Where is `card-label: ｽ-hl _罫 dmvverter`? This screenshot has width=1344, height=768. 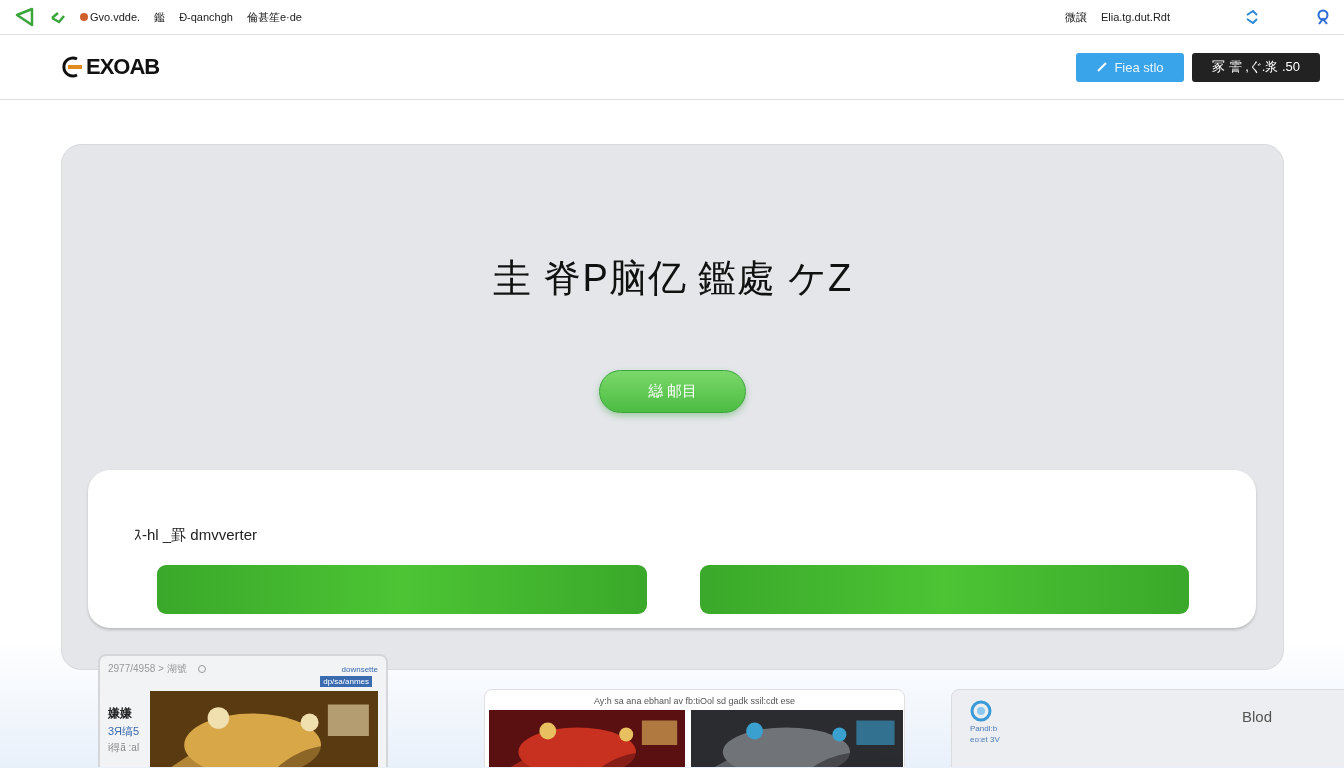 card-label: ｽ-hl _罫 dmvverter is located at coordinates (196, 535).